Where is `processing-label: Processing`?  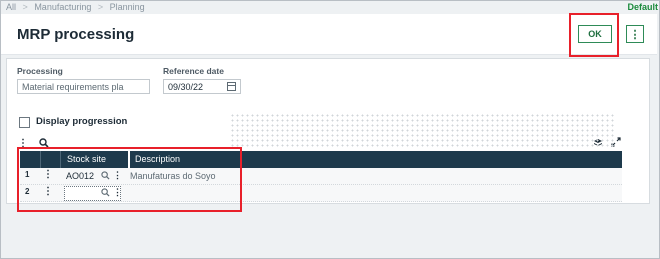
processing-label: Processing is located at coordinates (40, 71).